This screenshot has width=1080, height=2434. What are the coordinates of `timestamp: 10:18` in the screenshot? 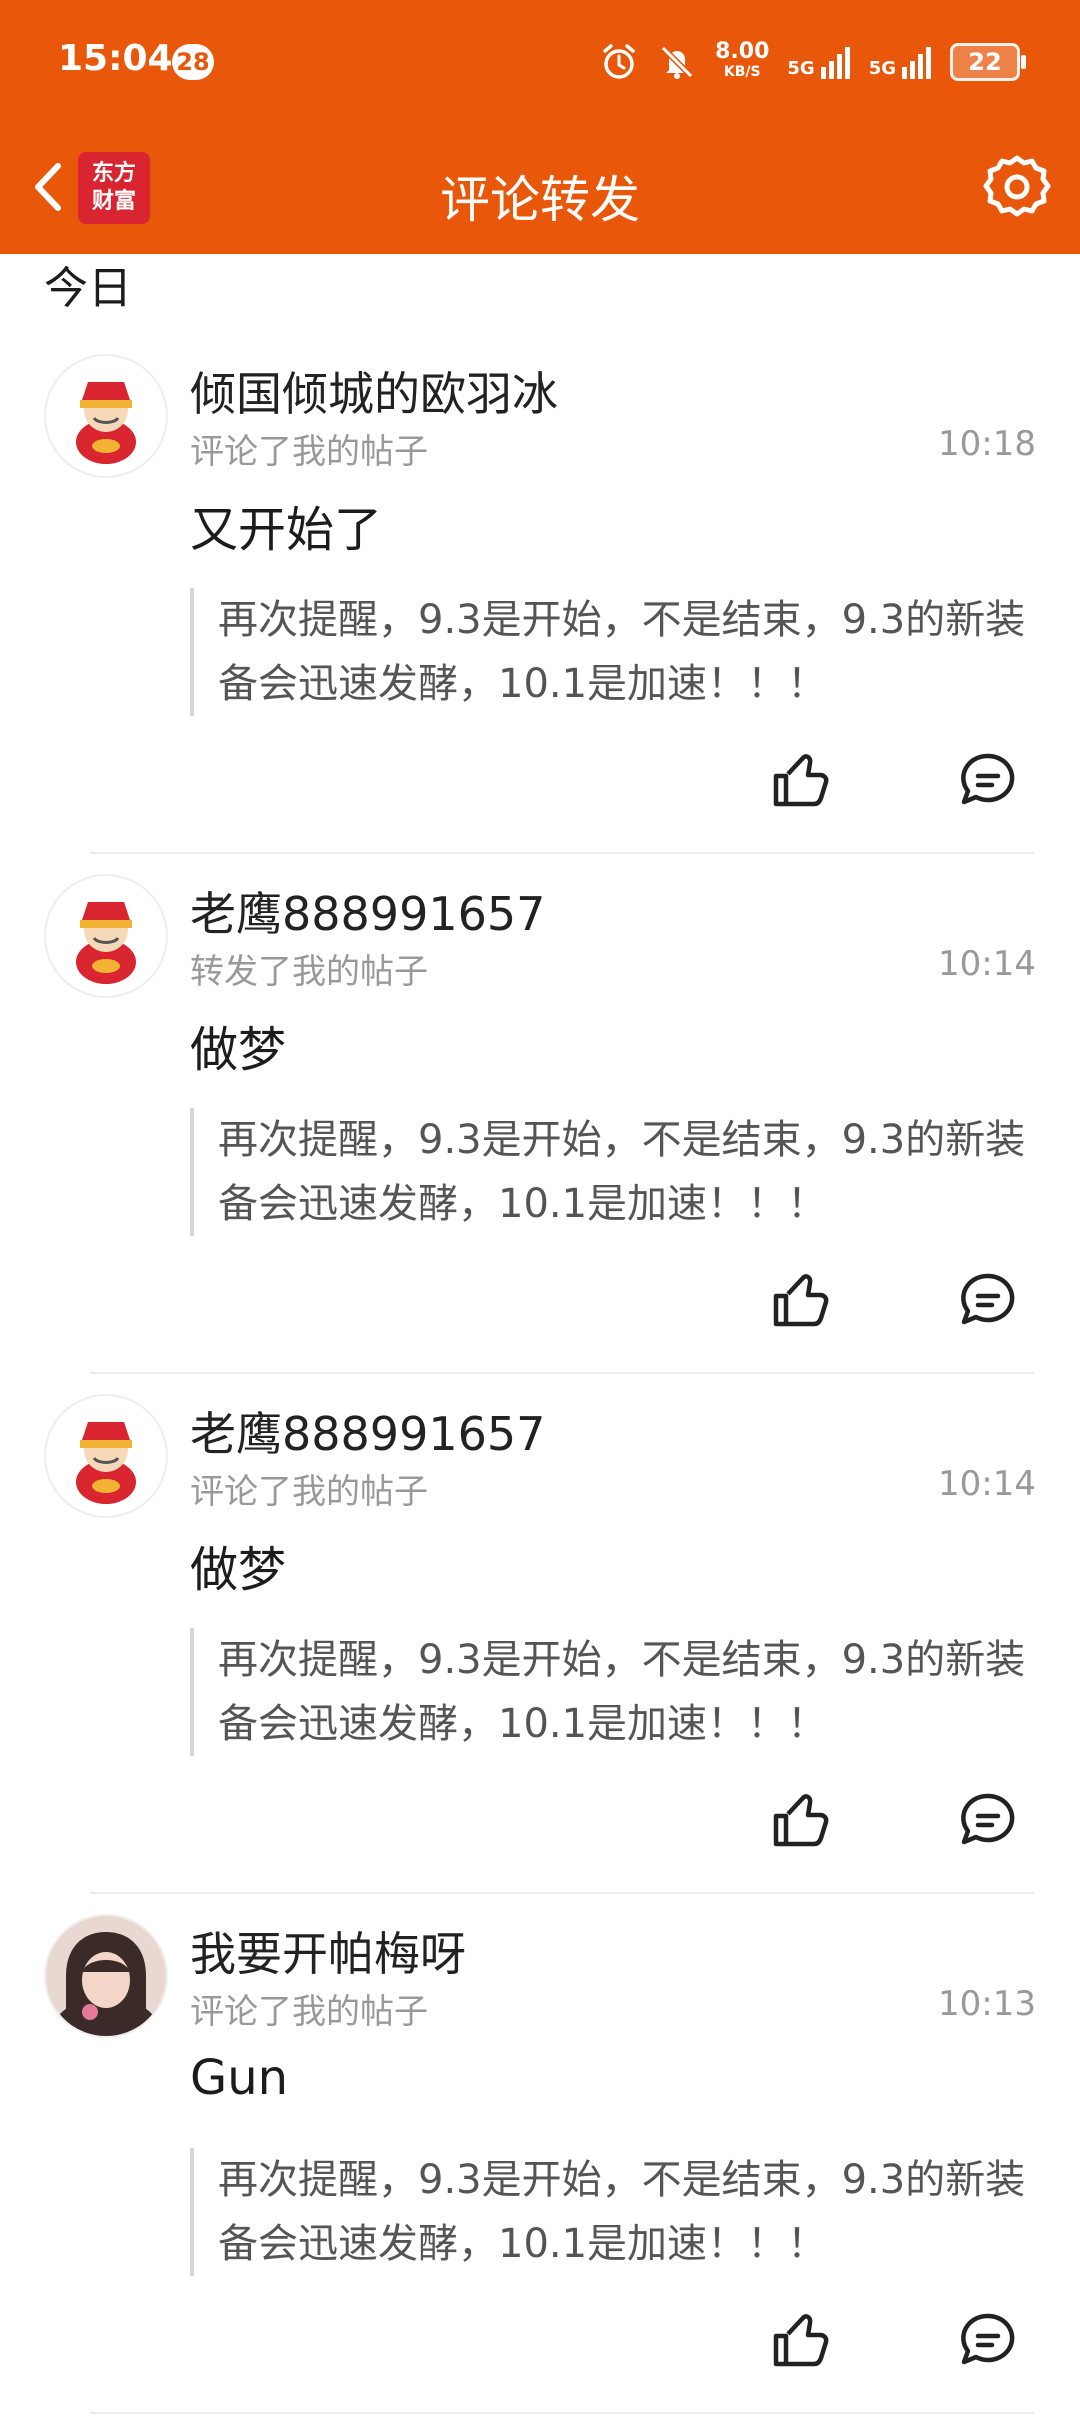 It's located at (987, 444).